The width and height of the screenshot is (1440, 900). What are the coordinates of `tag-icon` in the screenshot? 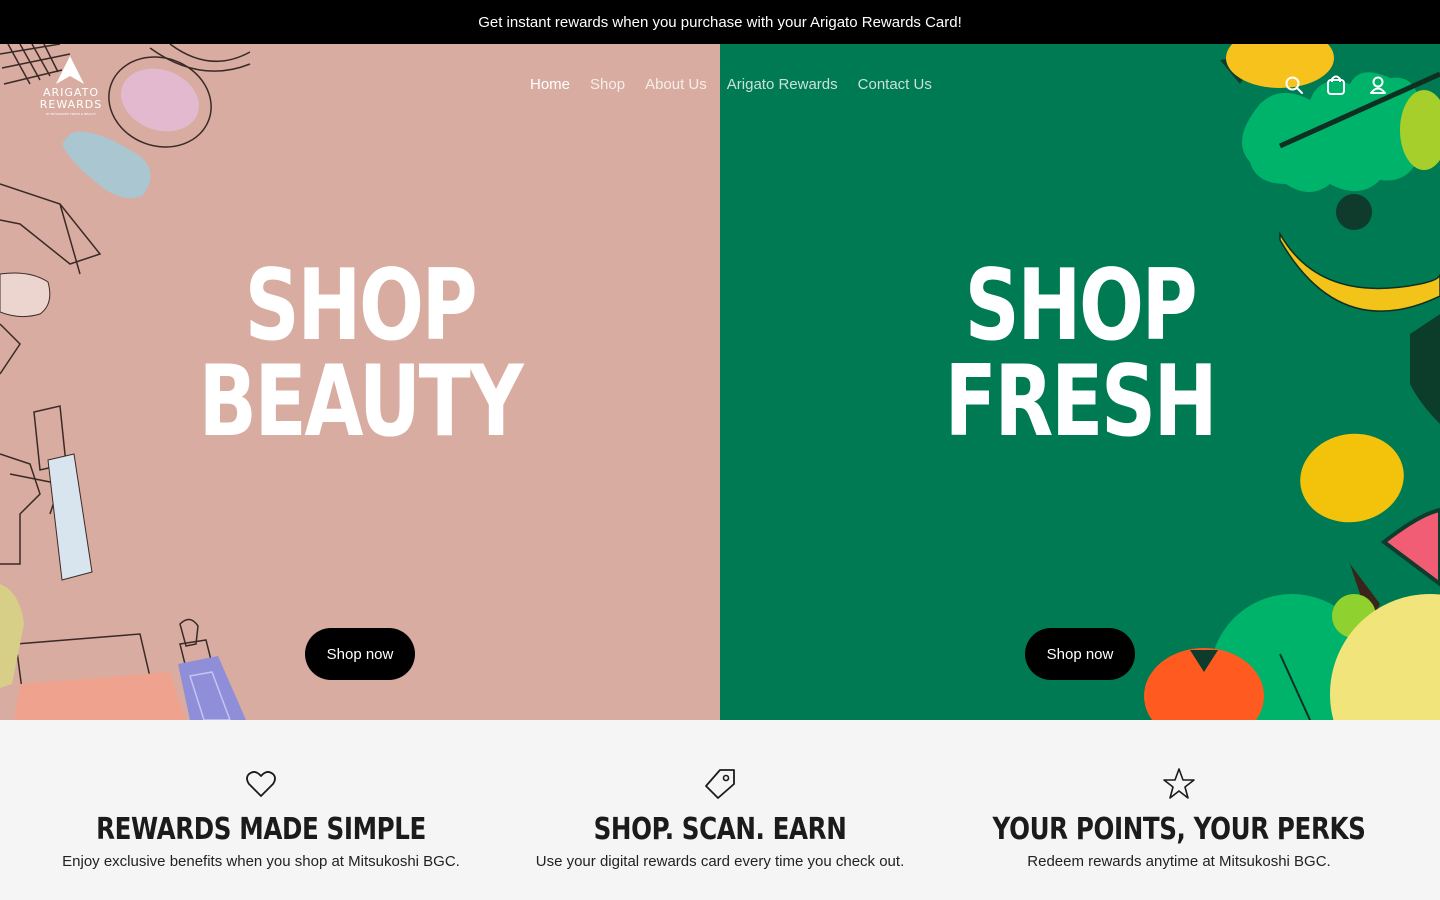 It's located at (720, 784).